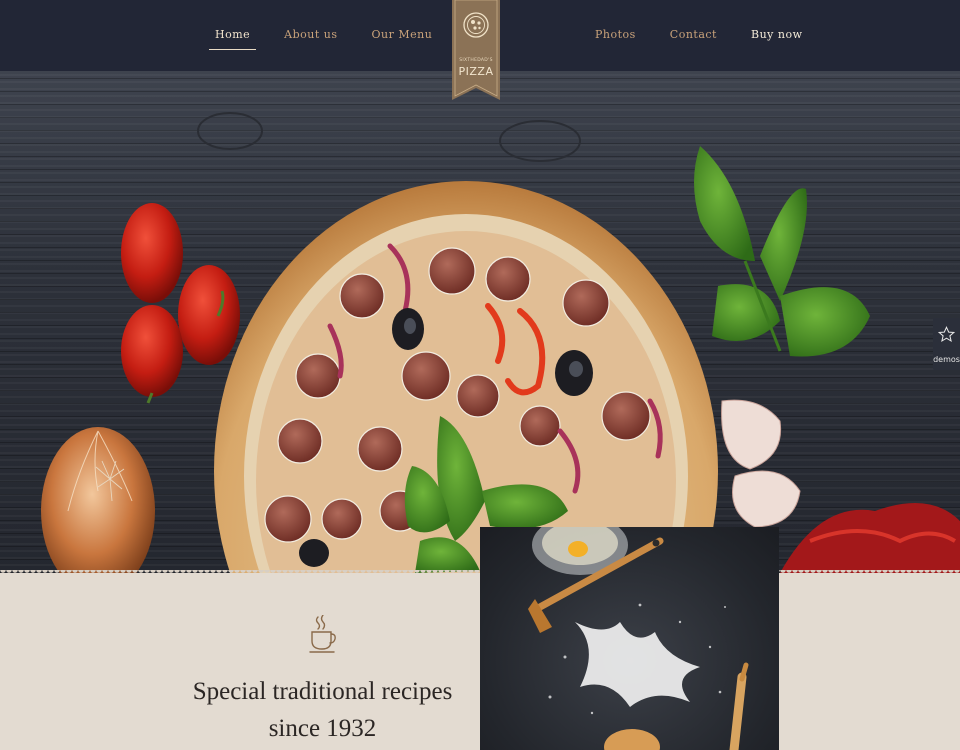  Describe the element at coordinates (946, 334) in the screenshot. I see `star-icon` at that location.